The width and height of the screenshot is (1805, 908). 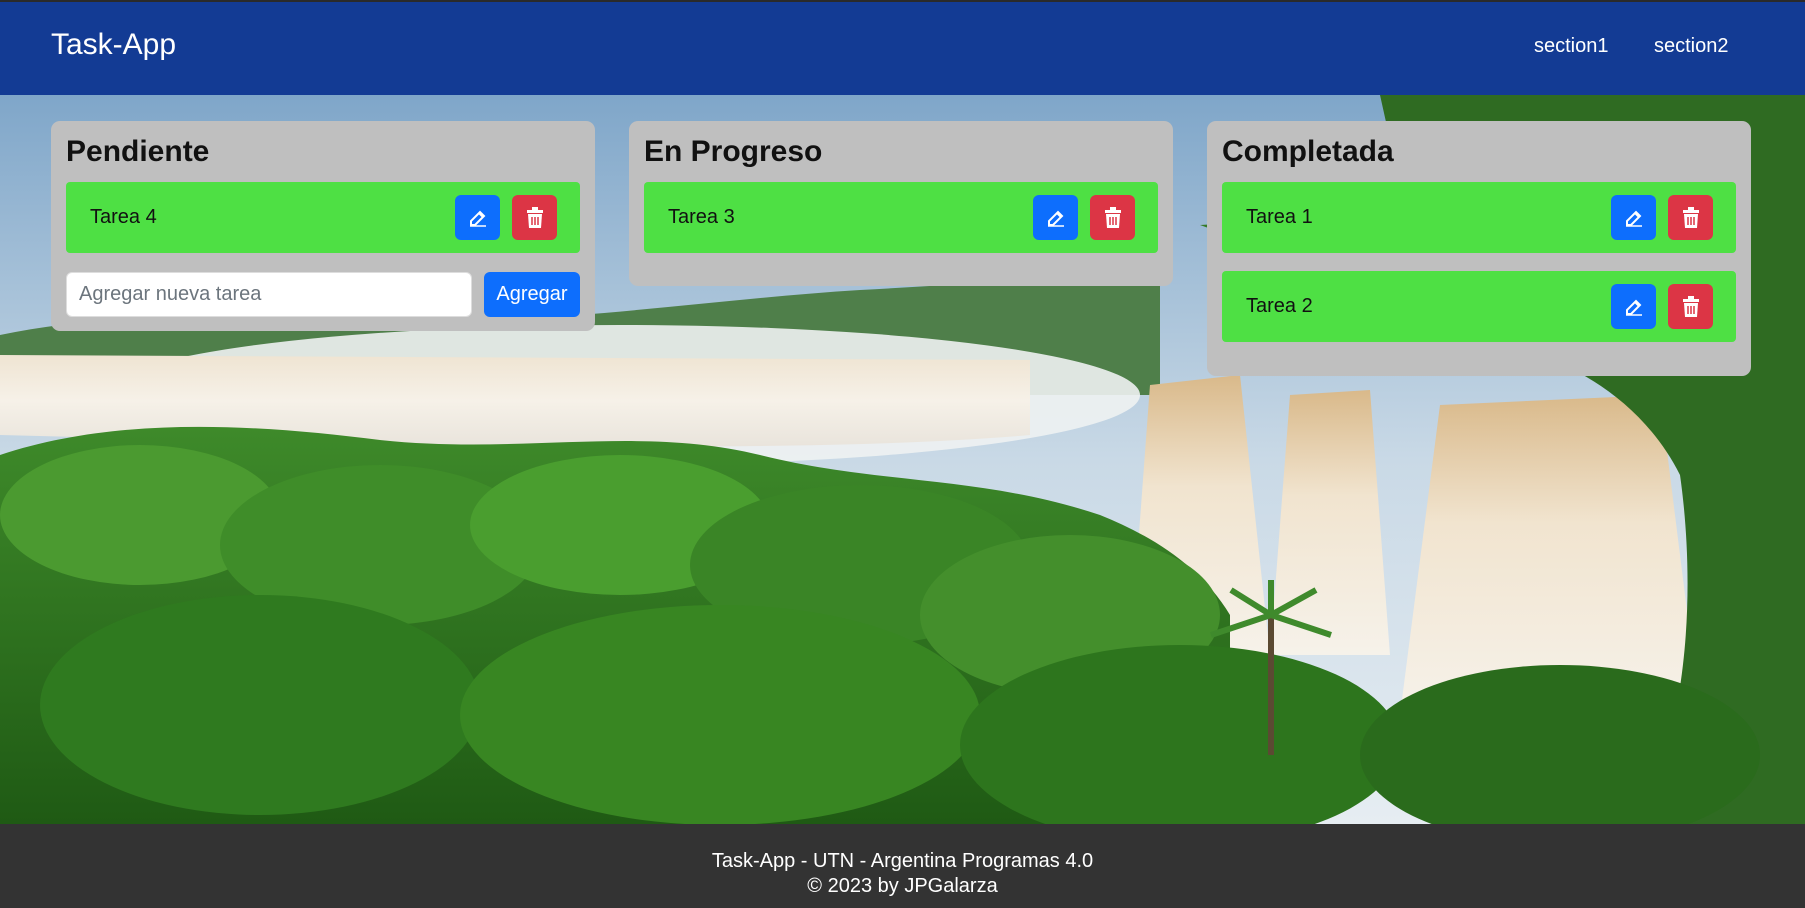 What do you see at coordinates (701, 217) in the screenshot?
I see `task-name: Tarea 3` at bounding box center [701, 217].